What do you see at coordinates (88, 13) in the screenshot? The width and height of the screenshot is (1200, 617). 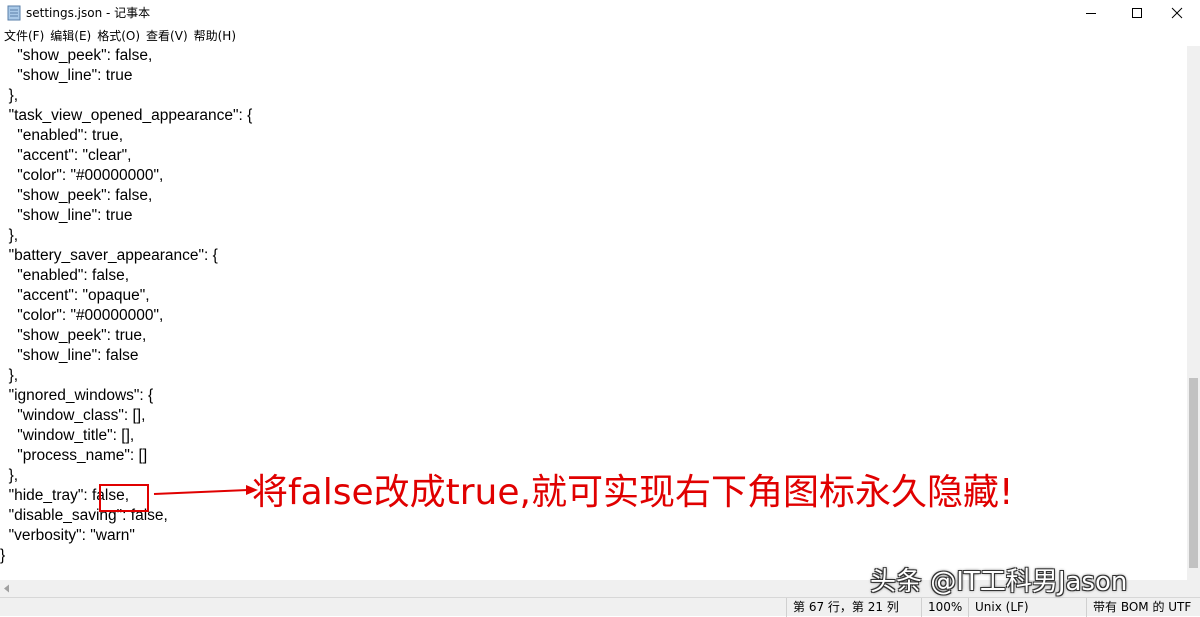 I see `window-title: settings.json - 记事本` at bounding box center [88, 13].